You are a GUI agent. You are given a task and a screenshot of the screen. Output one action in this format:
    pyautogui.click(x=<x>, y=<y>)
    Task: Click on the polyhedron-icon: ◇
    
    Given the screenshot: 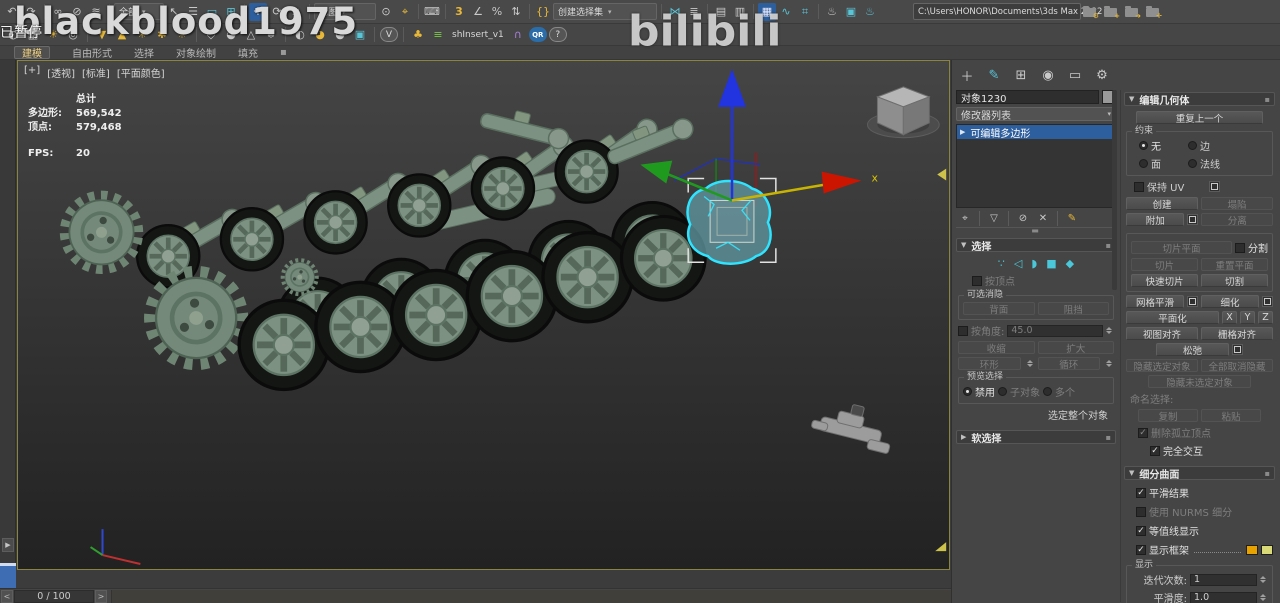 What is the action you would take?
    pyautogui.click(x=211, y=34)
    